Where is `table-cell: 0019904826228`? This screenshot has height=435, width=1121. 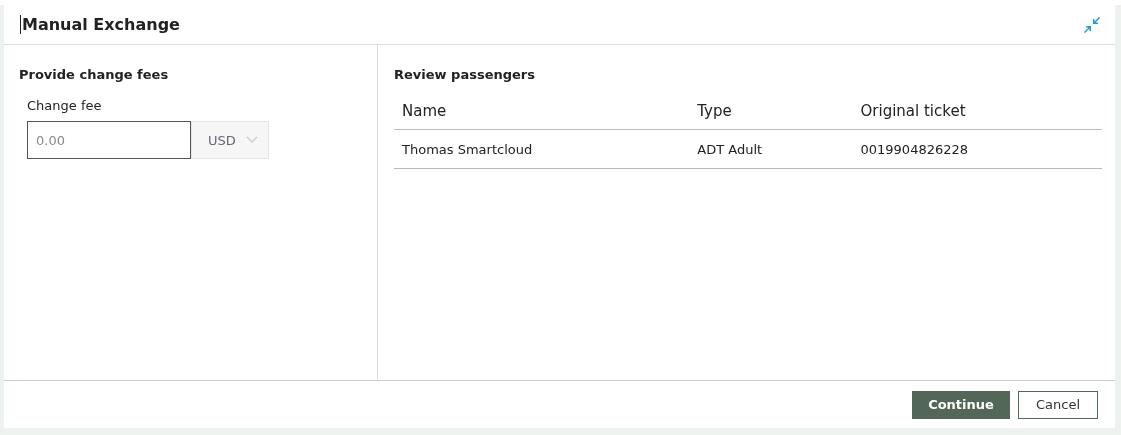
table-cell: 0019904826228 is located at coordinates (977, 149).